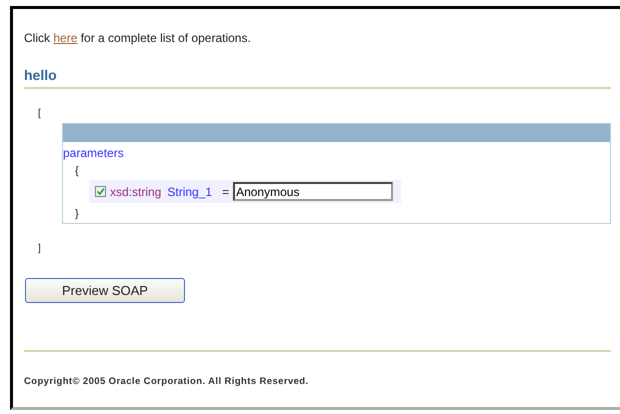 The height and width of the screenshot is (414, 620). Describe the element at coordinates (189, 191) in the screenshot. I see `parameter-name: String_1` at that location.